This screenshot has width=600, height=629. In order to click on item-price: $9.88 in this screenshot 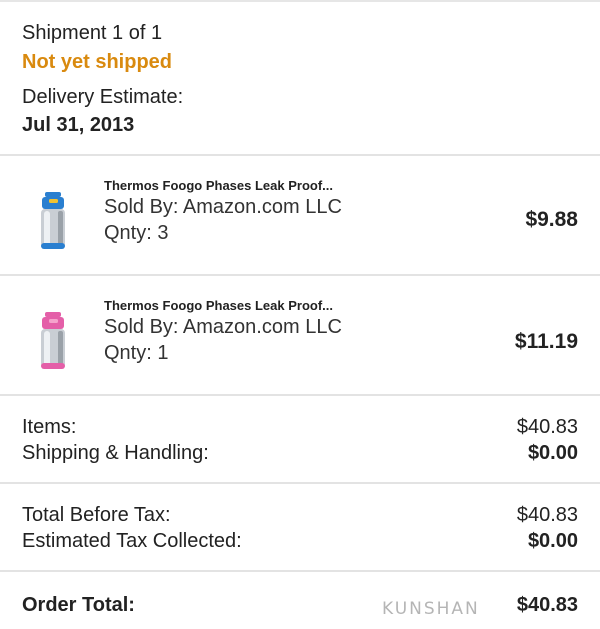, I will do `click(551, 219)`.